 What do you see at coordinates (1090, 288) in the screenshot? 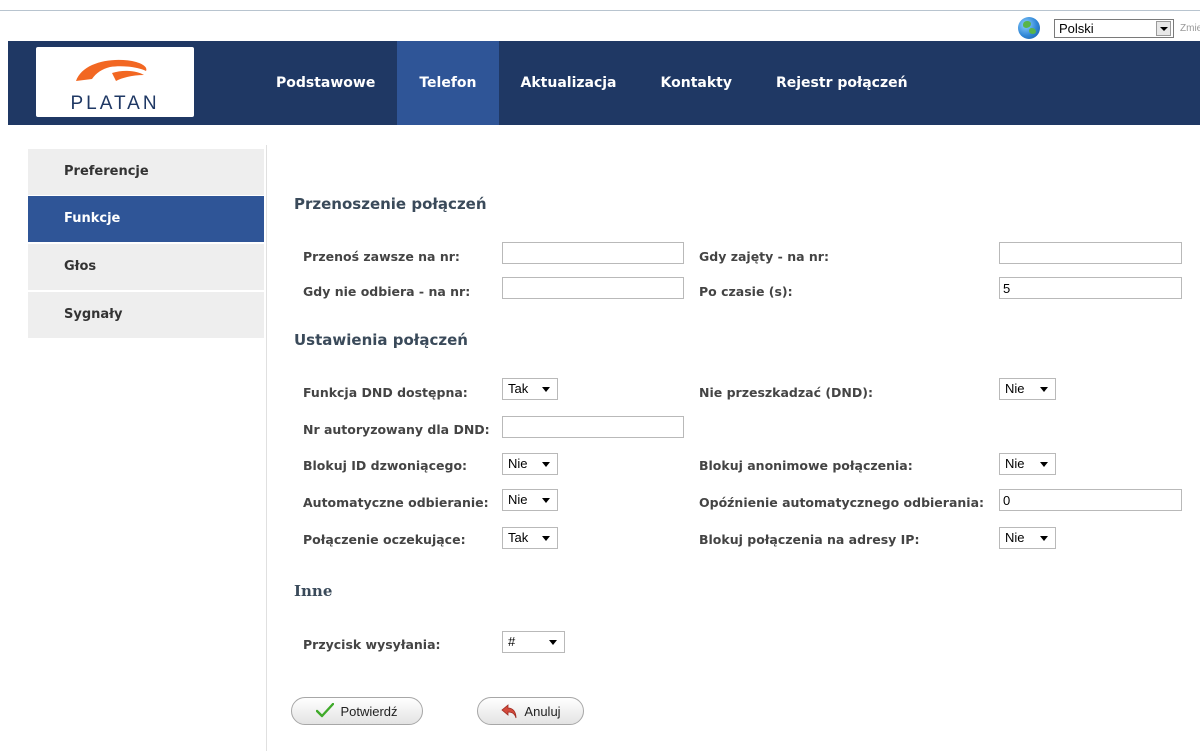
I see `forward-timeout-input` at bounding box center [1090, 288].